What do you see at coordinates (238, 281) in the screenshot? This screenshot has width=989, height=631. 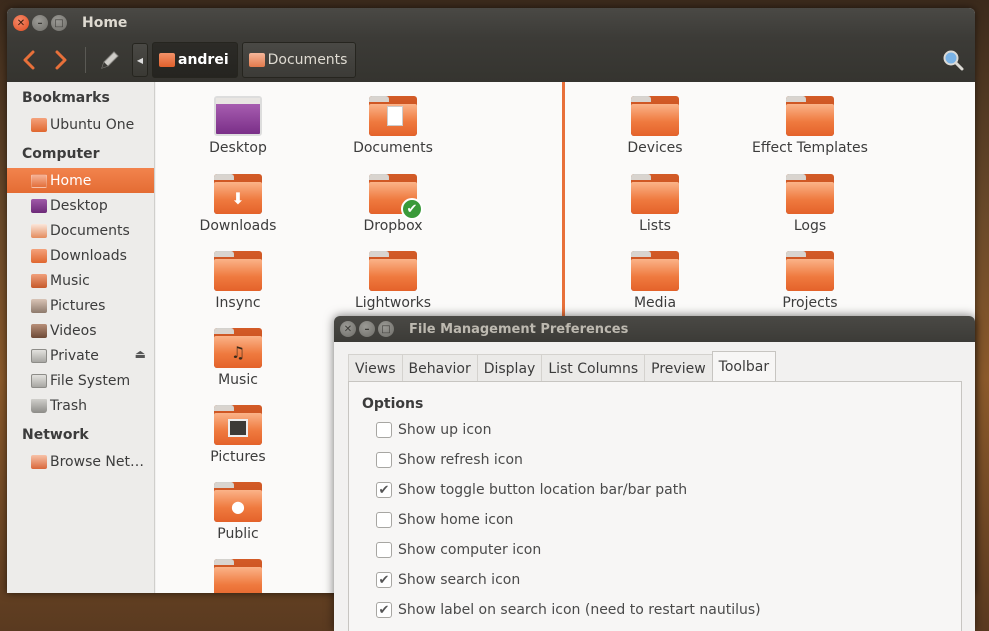 I see `file-item-insync: Insync` at bounding box center [238, 281].